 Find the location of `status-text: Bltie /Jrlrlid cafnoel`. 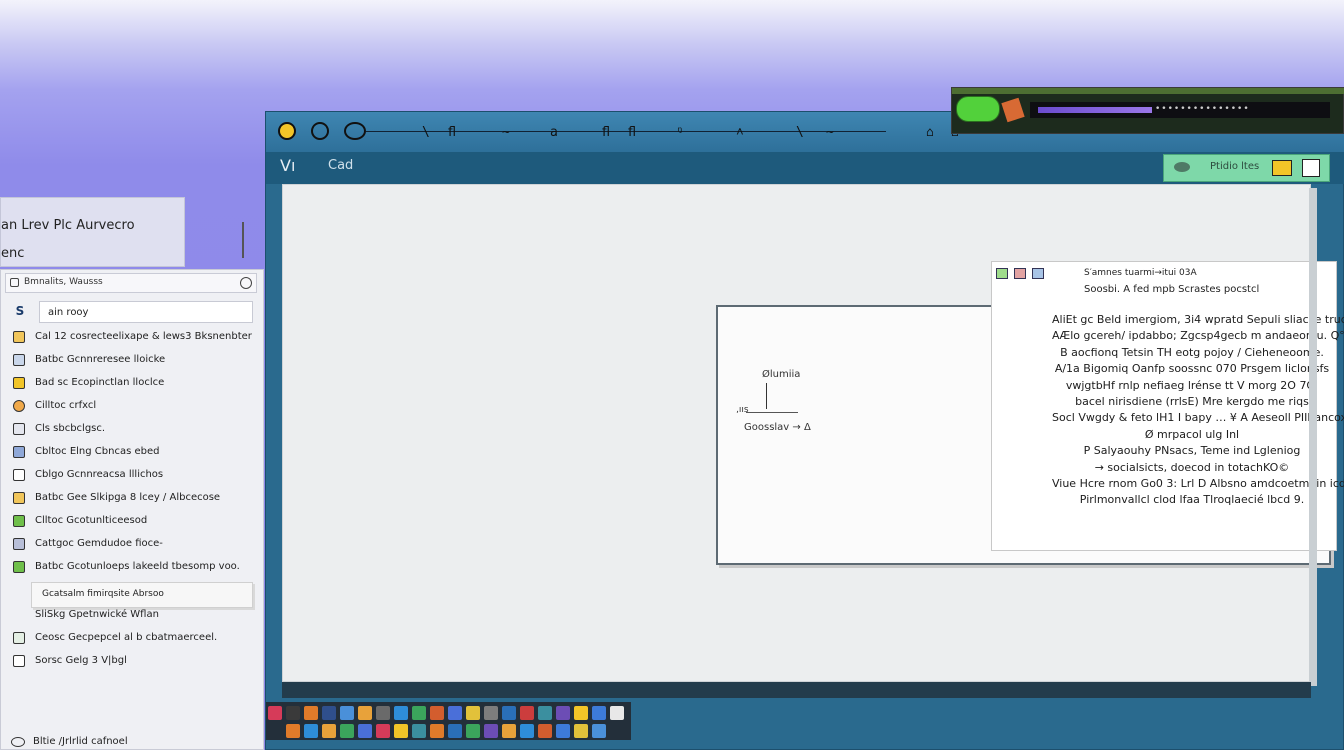

status-text: Bltie /Jrlrlid cafnoel is located at coordinates (80, 741).